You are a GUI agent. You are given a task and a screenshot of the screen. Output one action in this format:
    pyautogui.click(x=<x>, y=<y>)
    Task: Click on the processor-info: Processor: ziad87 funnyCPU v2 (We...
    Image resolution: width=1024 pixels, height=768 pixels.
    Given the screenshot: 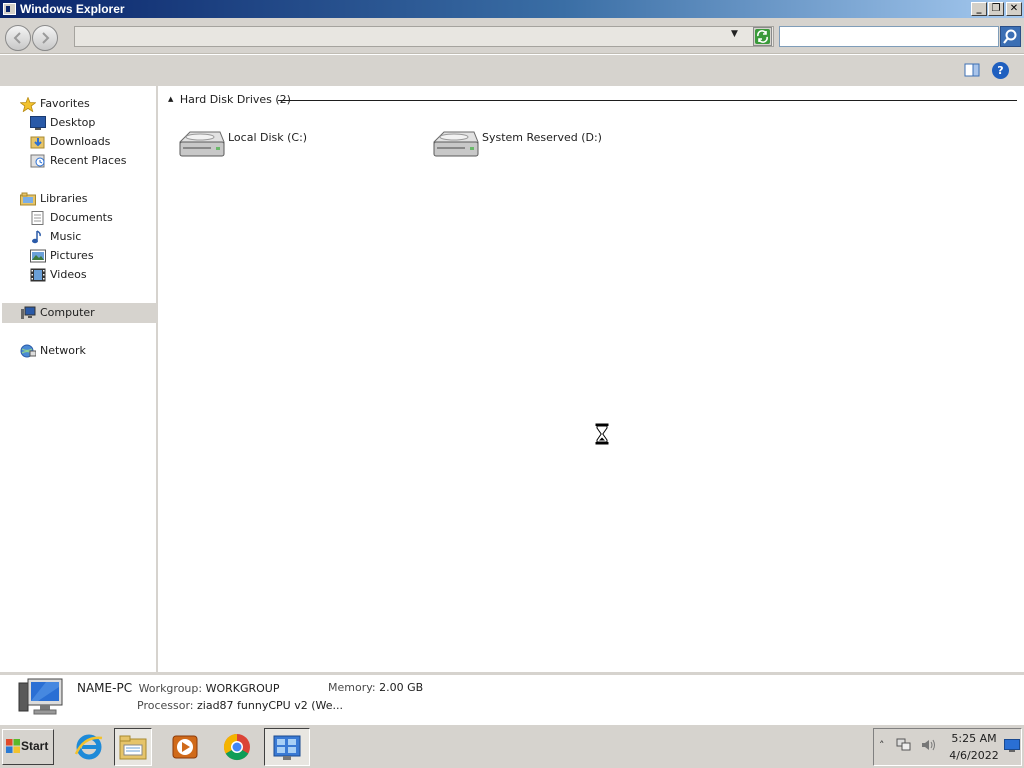 What is the action you would take?
    pyautogui.click(x=240, y=705)
    